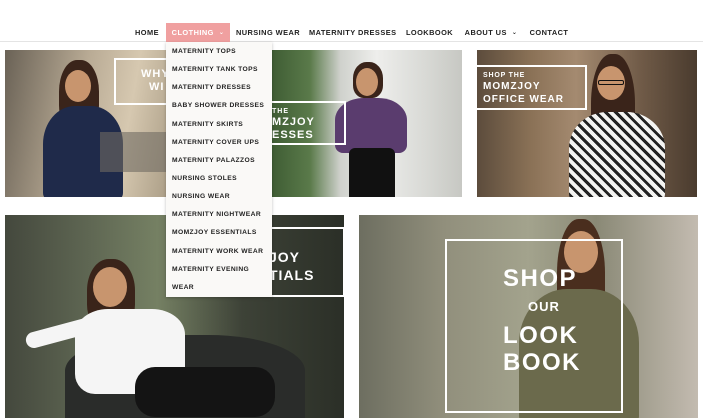 This screenshot has height=418, width=703. Describe the element at coordinates (367, 123) in the screenshot. I see `banner-maternity-dresses: THE MZJOY ESSES` at that location.